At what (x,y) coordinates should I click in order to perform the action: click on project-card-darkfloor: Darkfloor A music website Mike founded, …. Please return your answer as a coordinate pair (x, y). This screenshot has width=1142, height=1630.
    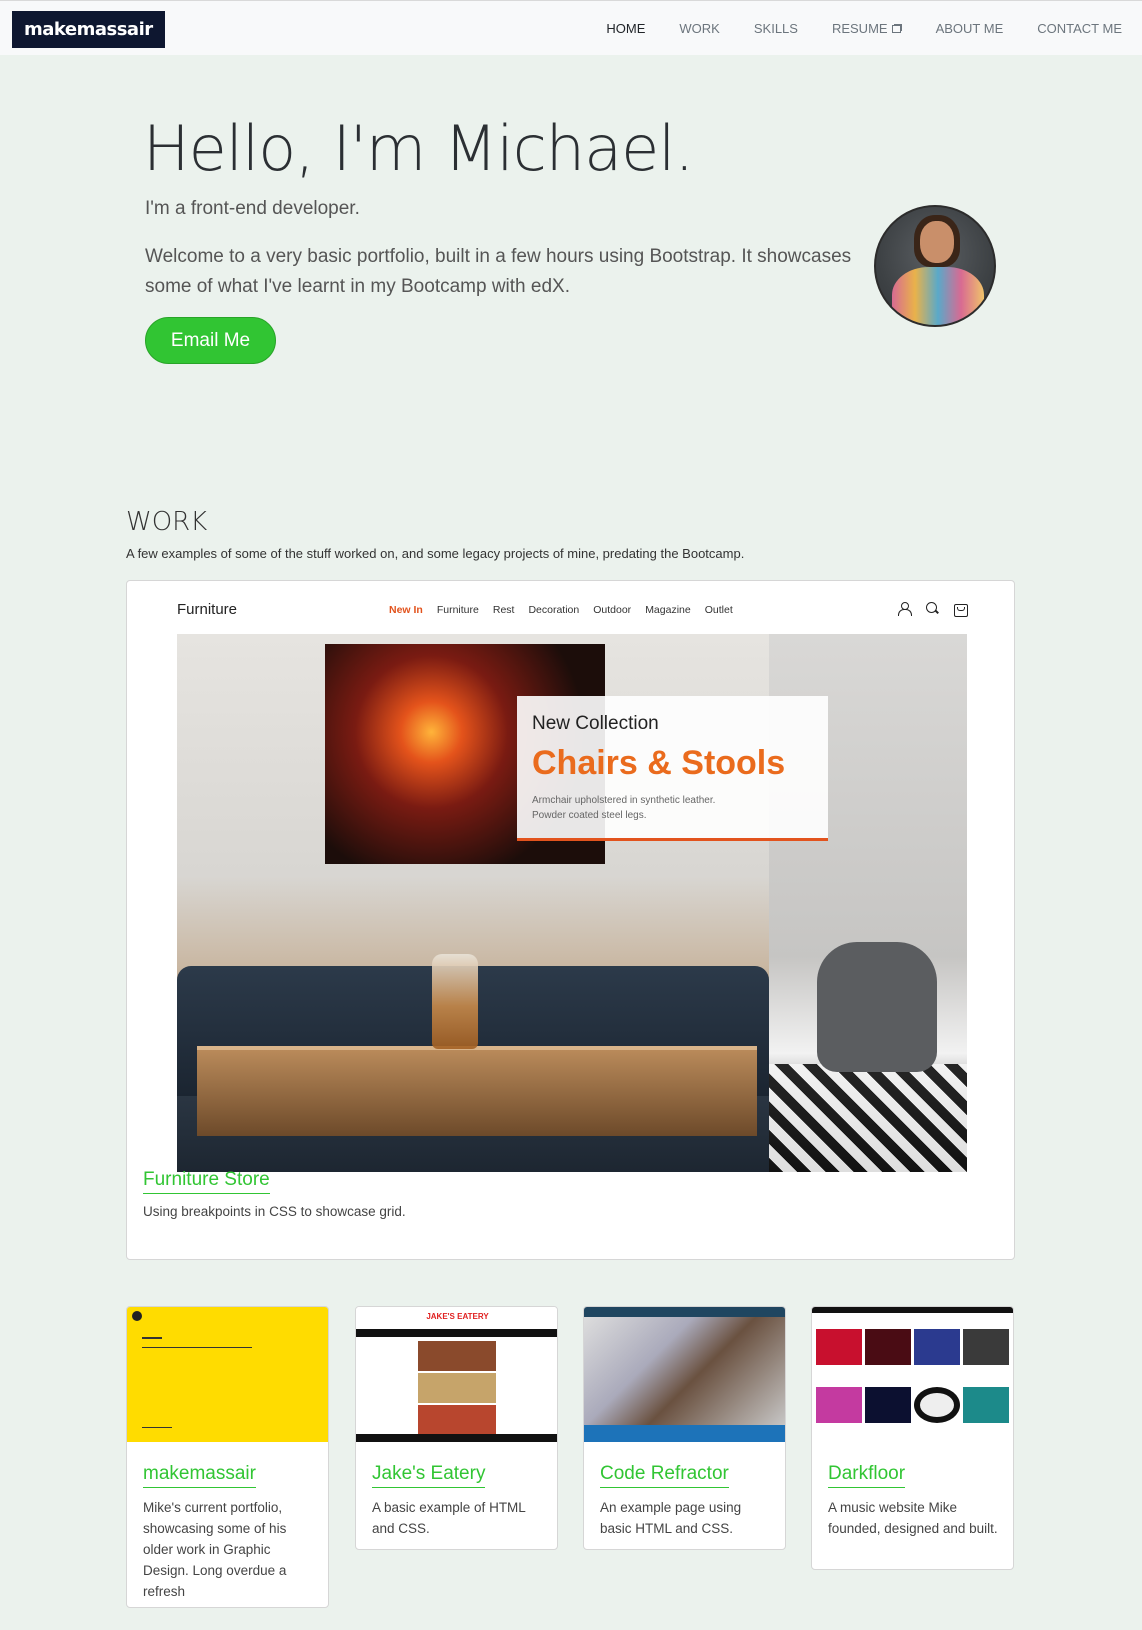
    Looking at the image, I should click on (912, 1438).